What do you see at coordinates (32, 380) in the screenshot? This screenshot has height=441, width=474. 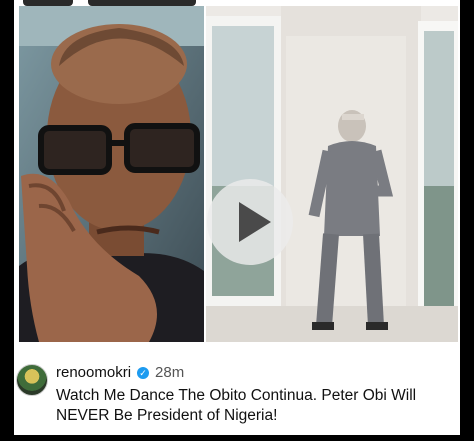 I see `avatar` at bounding box center [32, 380].